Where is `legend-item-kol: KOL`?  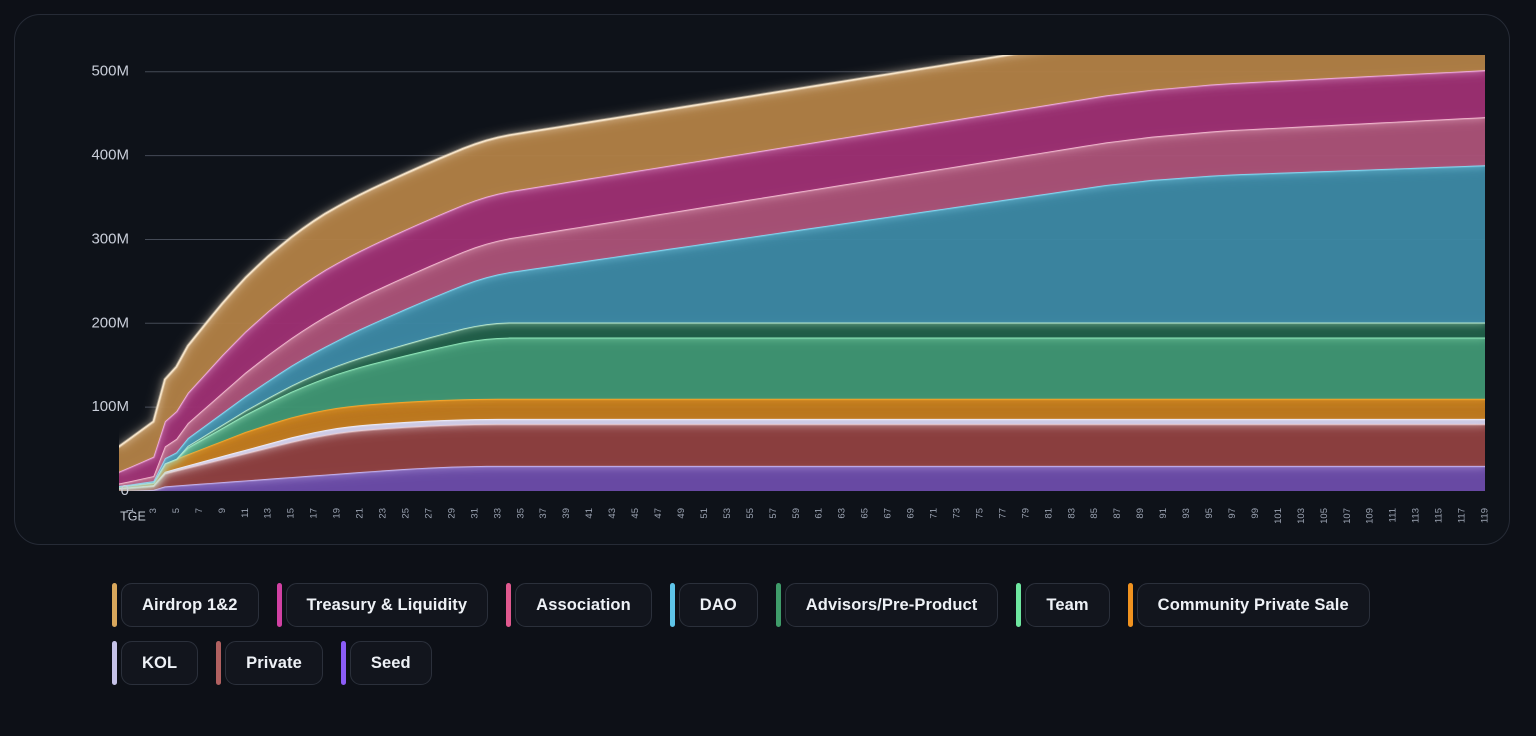 legend-item-kol: KOL is located at coordinates (155, 663).